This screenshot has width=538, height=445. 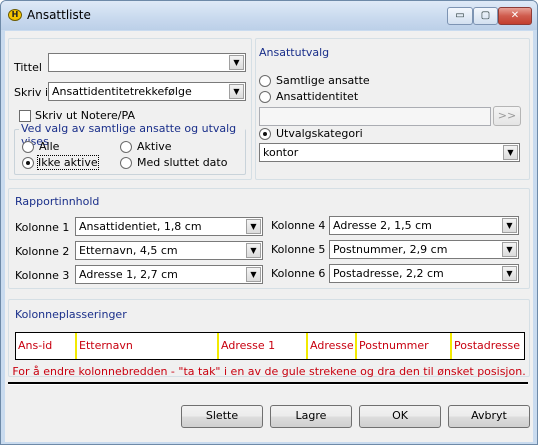 I want to click on radio-alle-label: Alle, so click(x=49, y=146).